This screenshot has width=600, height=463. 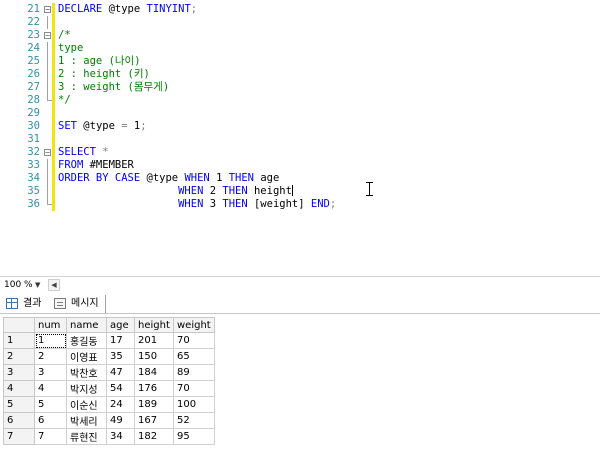 What do you see at coordinates (25, 304) in the screenshot?
I see `tab-results: 결과` at bounding box center [25, 304].